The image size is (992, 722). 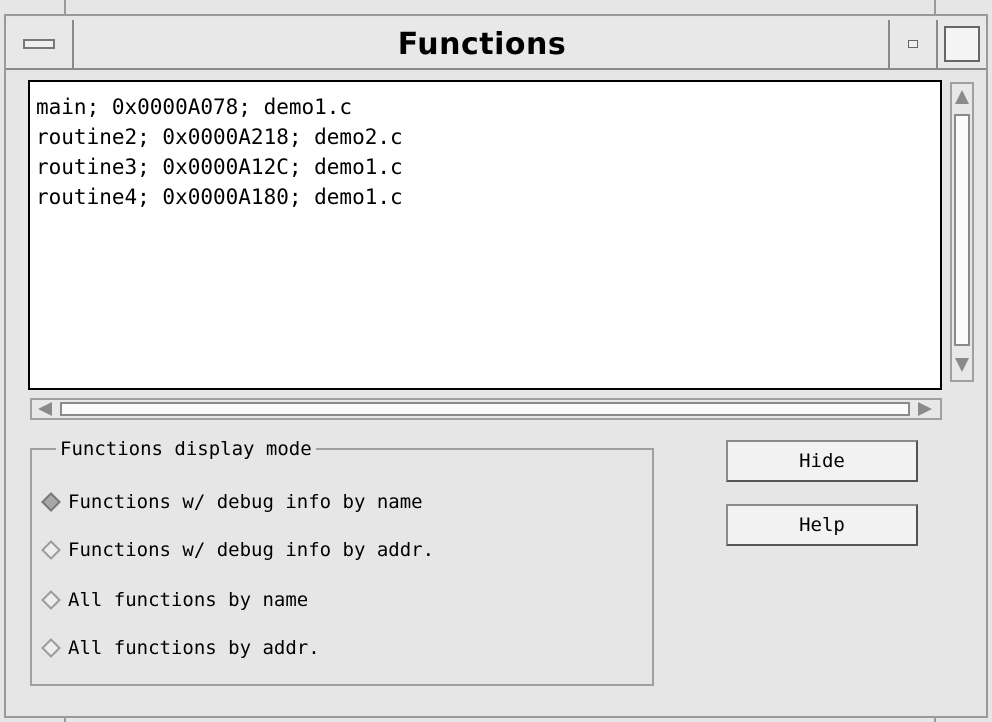 I want to click on minimize-icon, so click(x=913, y=44).